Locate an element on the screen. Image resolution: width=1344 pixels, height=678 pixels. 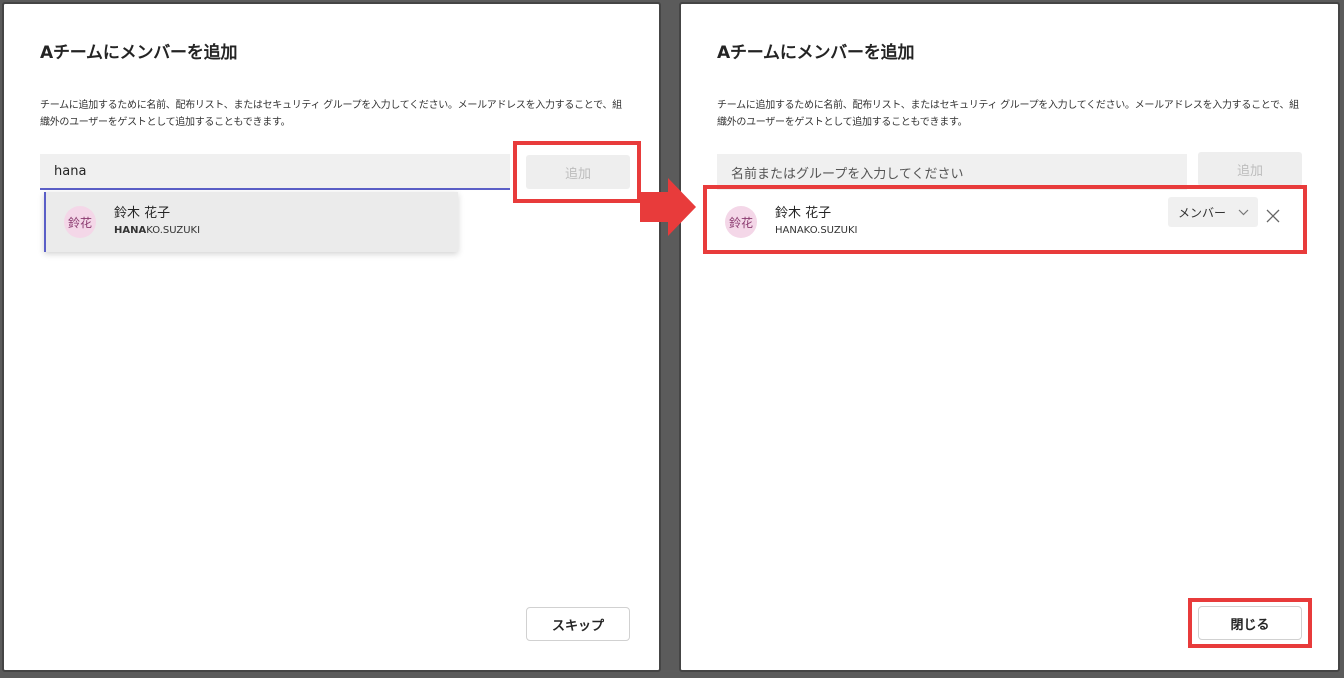
suggestion-email: HANAKO.SUZUKI is located at coordinates (157, 230).